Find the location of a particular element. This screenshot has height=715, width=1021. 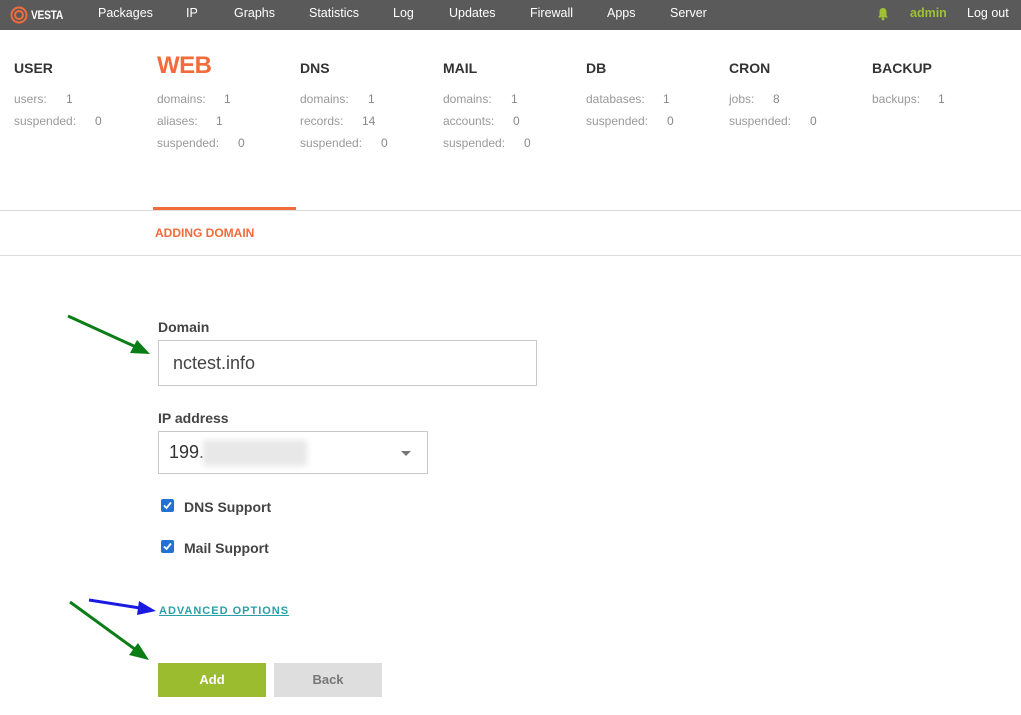

active-tab-indicator is located at coordinates (224, 208).